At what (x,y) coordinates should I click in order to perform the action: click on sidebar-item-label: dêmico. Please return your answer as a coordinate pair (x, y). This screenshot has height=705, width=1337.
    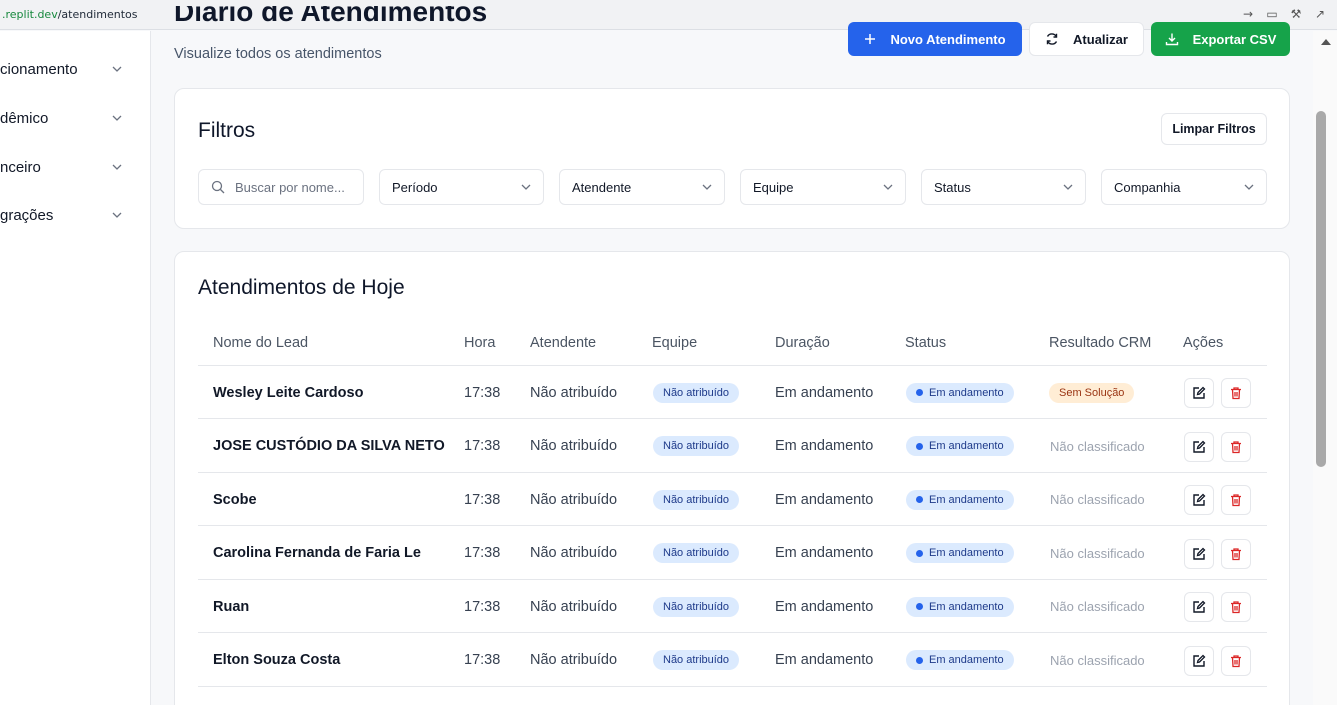
    Looking at the image, I should click on (24, 118).